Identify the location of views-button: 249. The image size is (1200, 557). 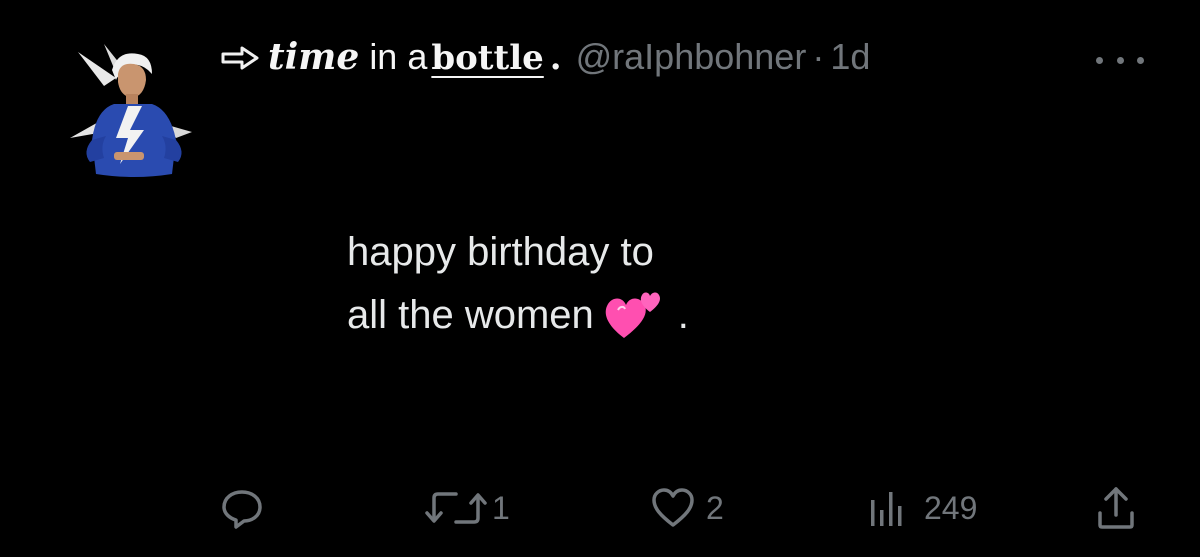
(921, 508).